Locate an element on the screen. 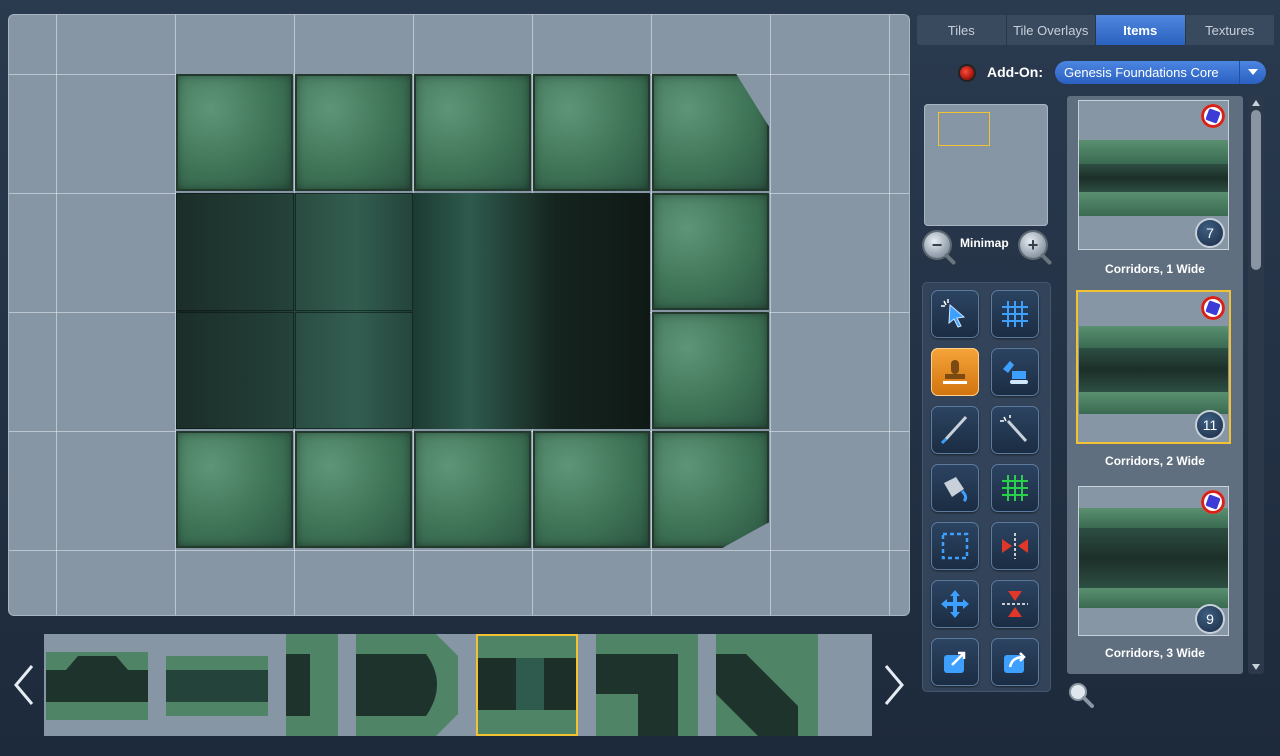 This screenshot has width=1280, height=756. item-count-badge: 9 is located at coordinates (1210, 619).